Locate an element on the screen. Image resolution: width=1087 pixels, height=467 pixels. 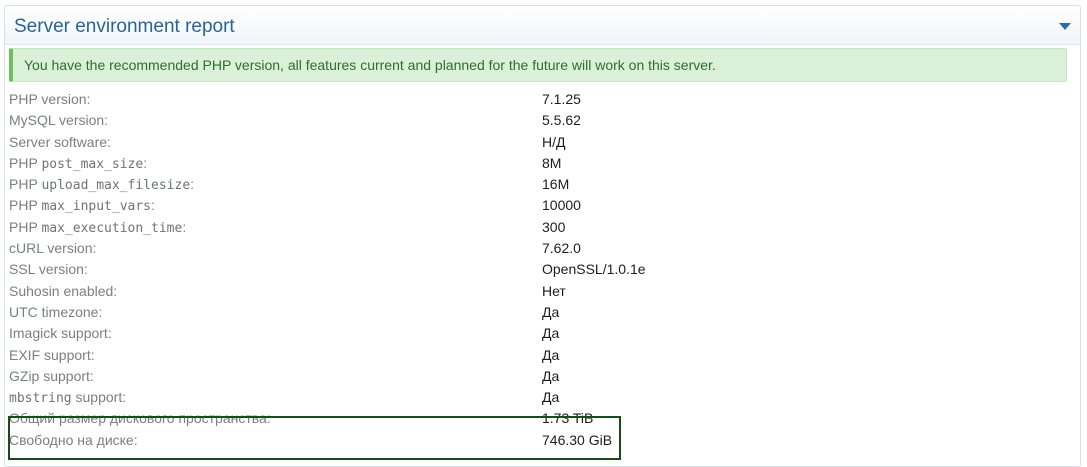
label-text: support: is located at coordinates (99, 397).